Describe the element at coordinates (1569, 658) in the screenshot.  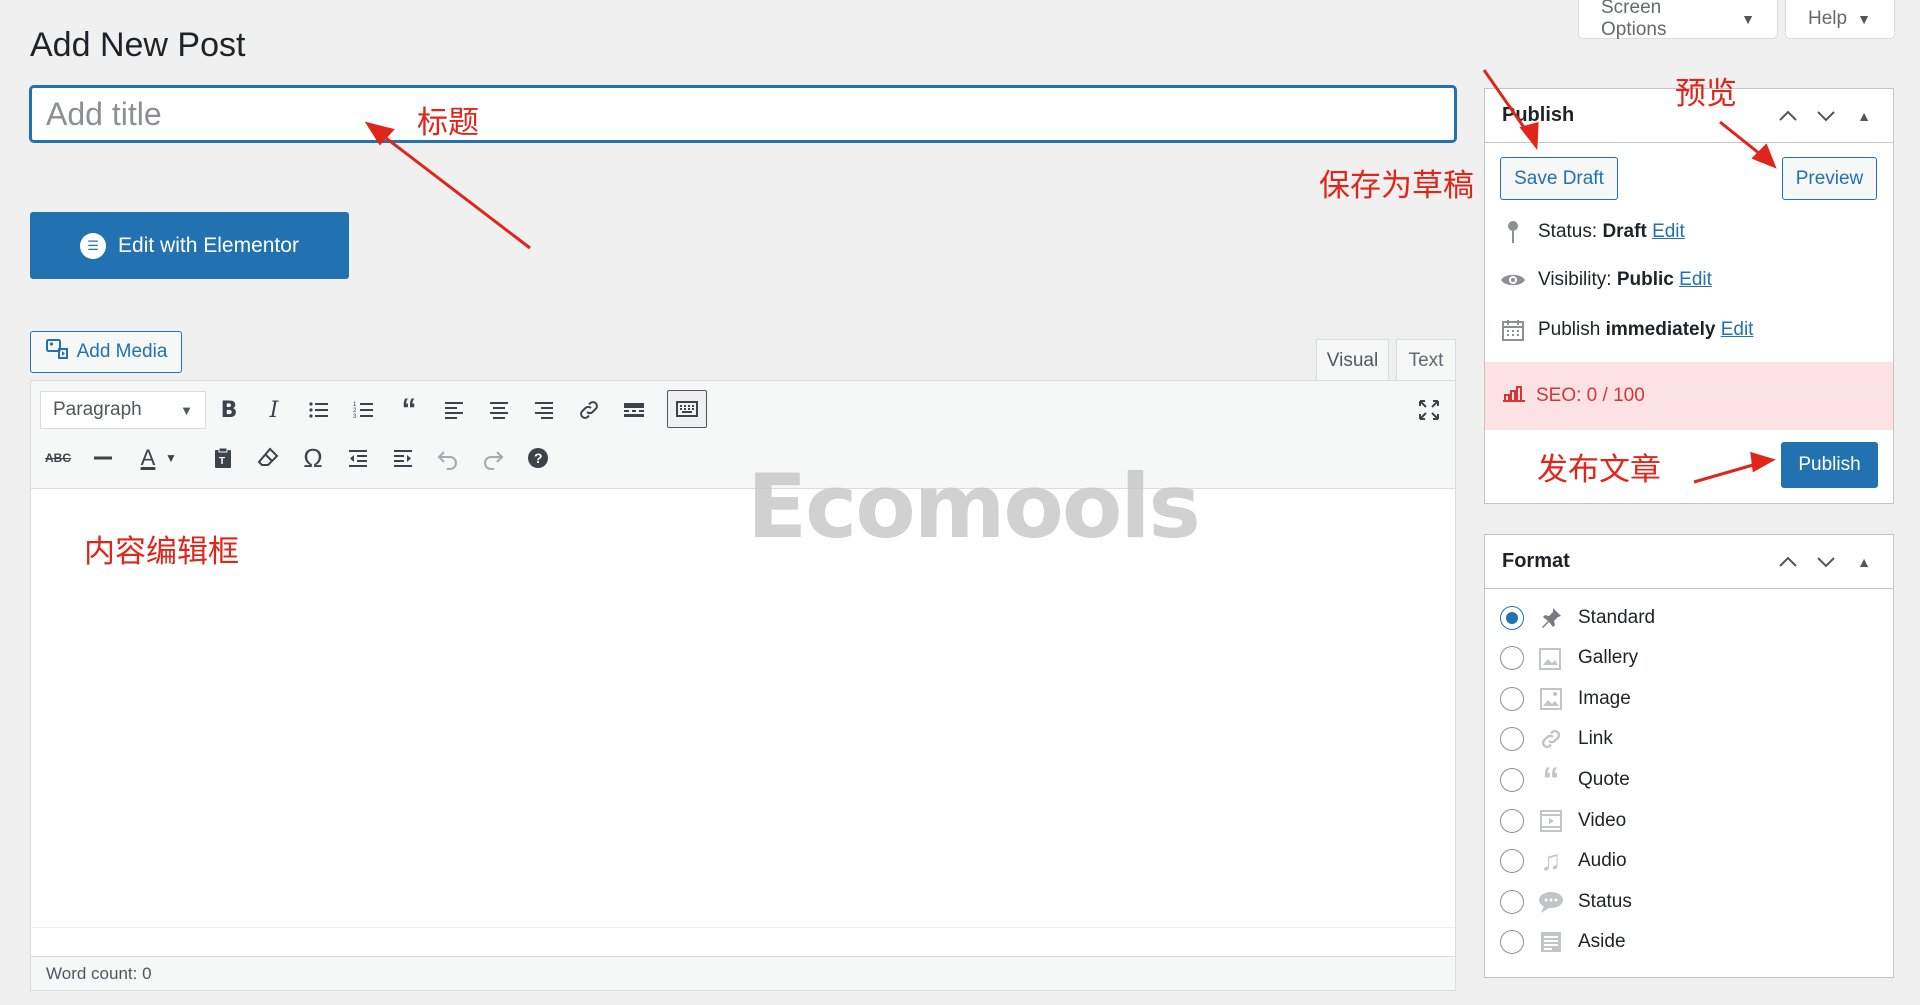
I see `format-option-gallery: Gallery` at that location.